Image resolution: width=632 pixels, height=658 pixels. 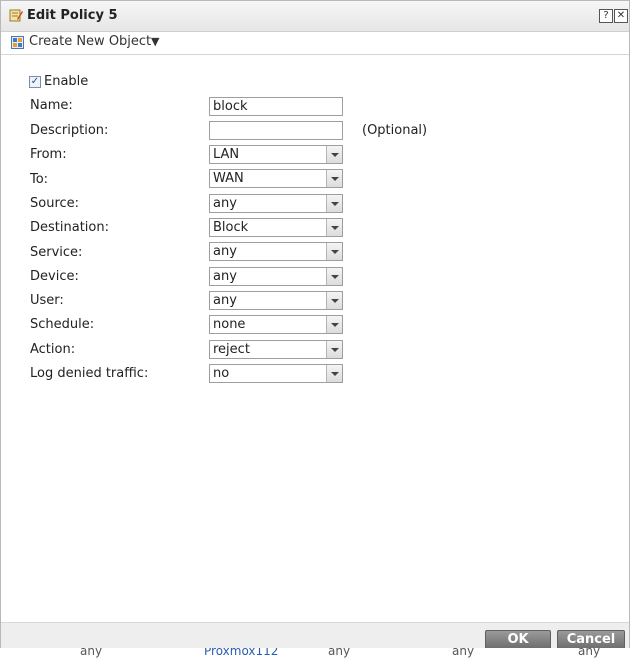 I want to click on dialog-title: Edit Policy 5, so click(x=72, y=15).